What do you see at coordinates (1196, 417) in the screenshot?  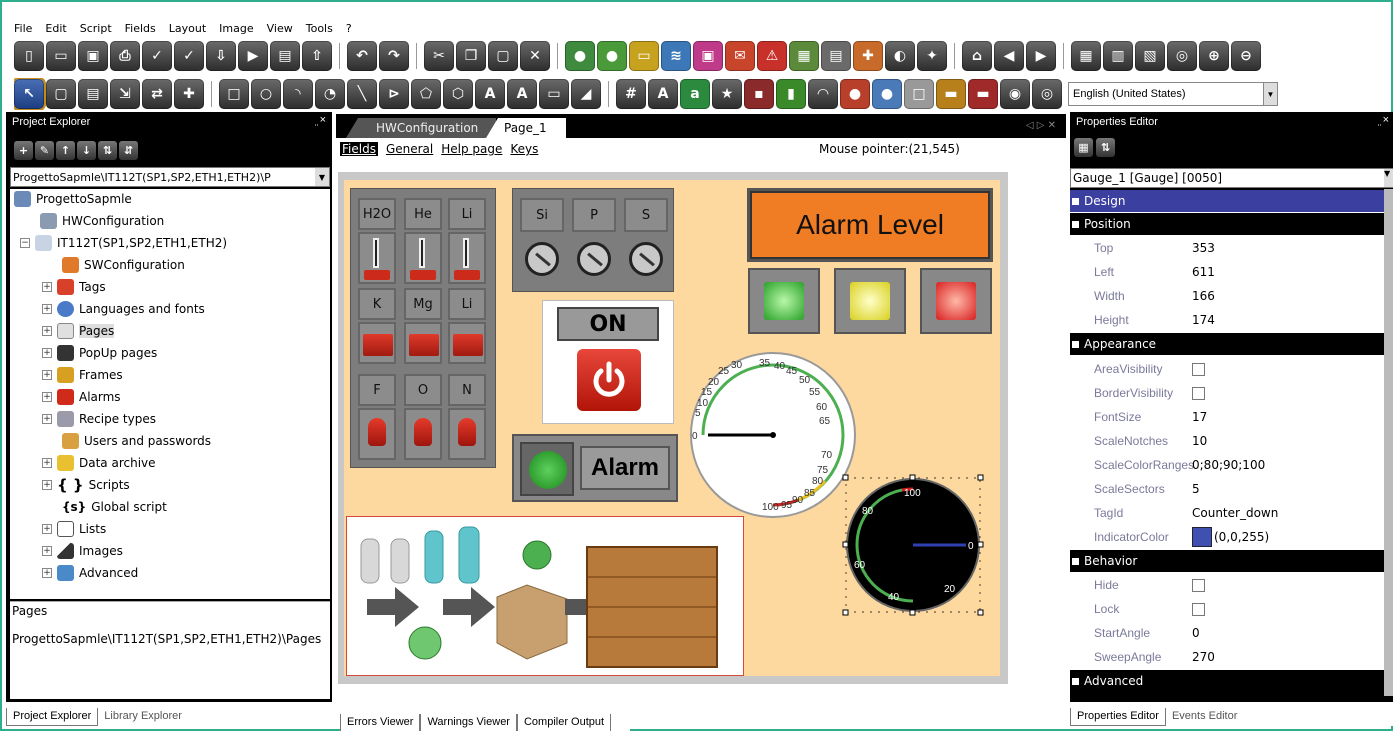 I see `property-value: 17` at bounding box center [1196, 417].